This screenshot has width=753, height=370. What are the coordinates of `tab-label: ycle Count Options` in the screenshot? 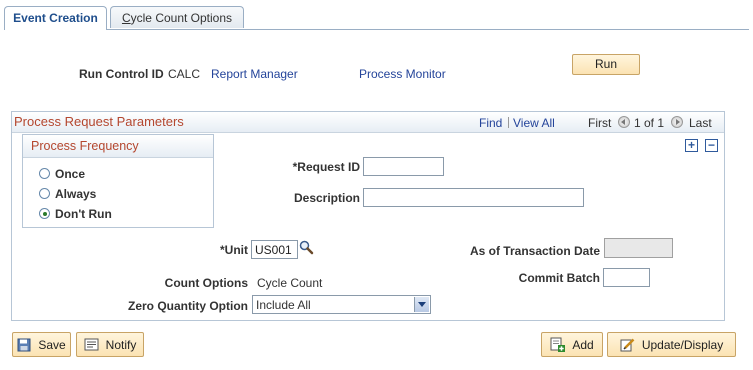 It's located at (181, 18).